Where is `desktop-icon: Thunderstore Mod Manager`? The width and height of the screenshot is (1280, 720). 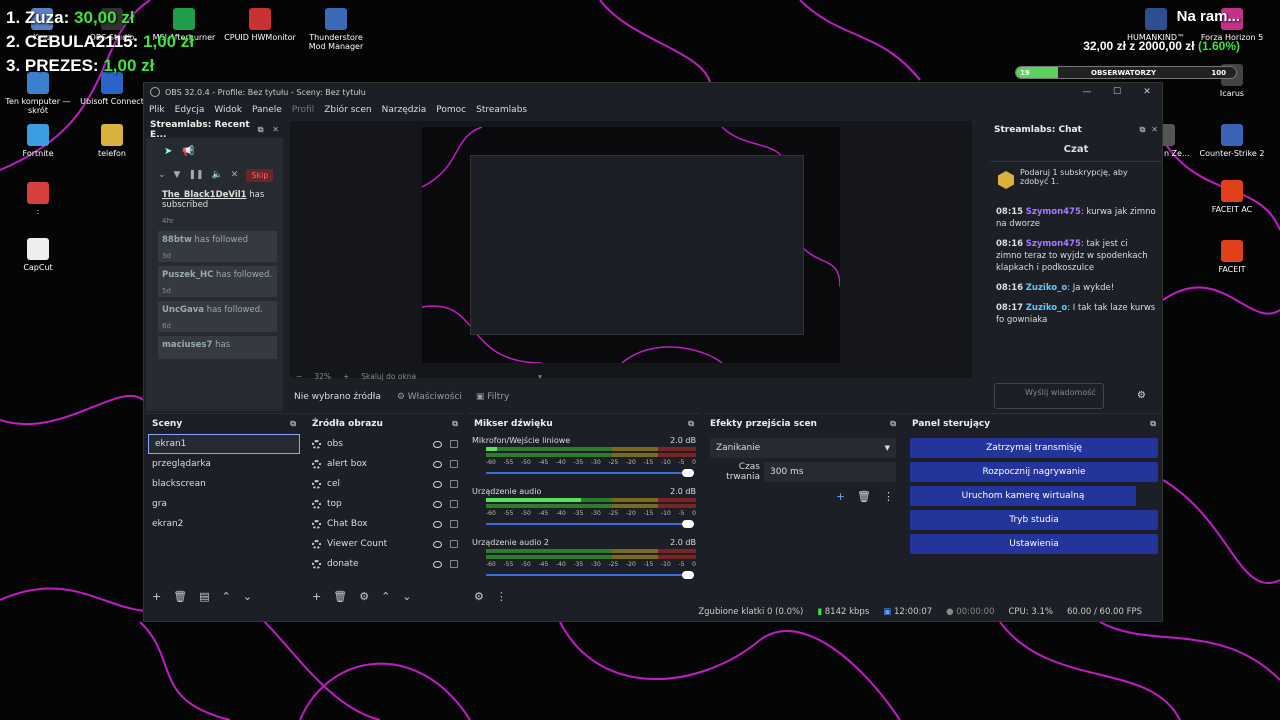
desktop-icon: Thunderstore Mod Manager is located at coordinates (336, 29).